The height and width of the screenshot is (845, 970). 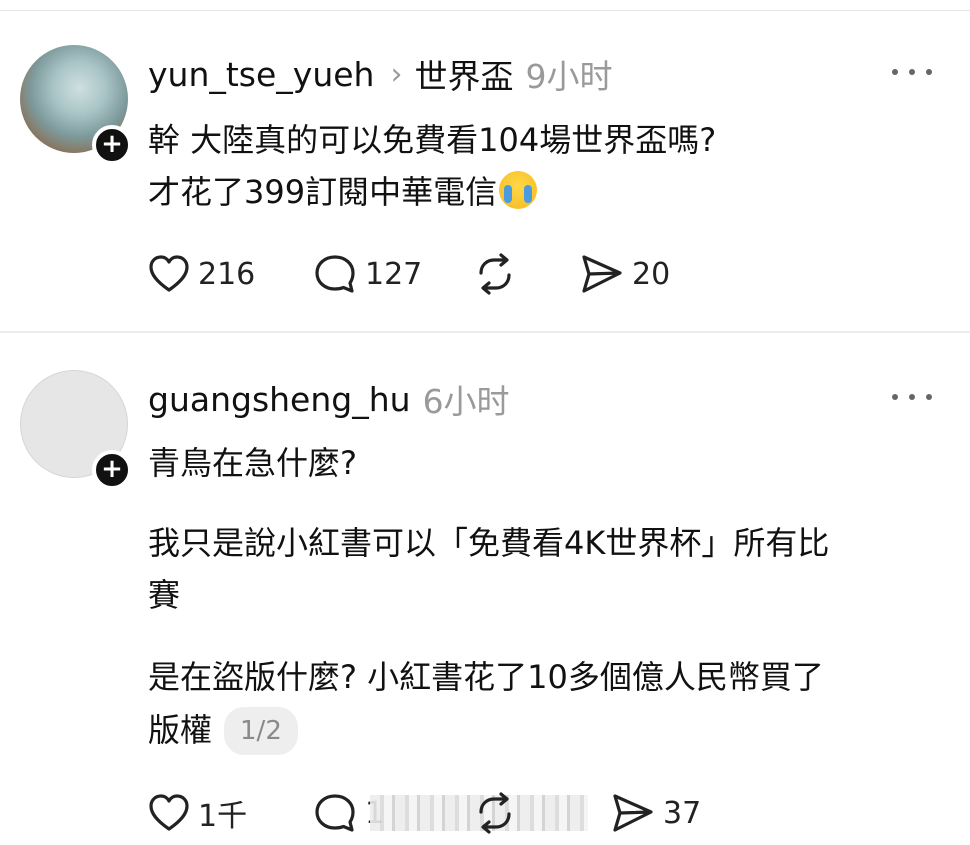 What do you see at coordinates (682, 813) in the screenshot?
I see `share-count: 37` at bounding box center [682, 813].